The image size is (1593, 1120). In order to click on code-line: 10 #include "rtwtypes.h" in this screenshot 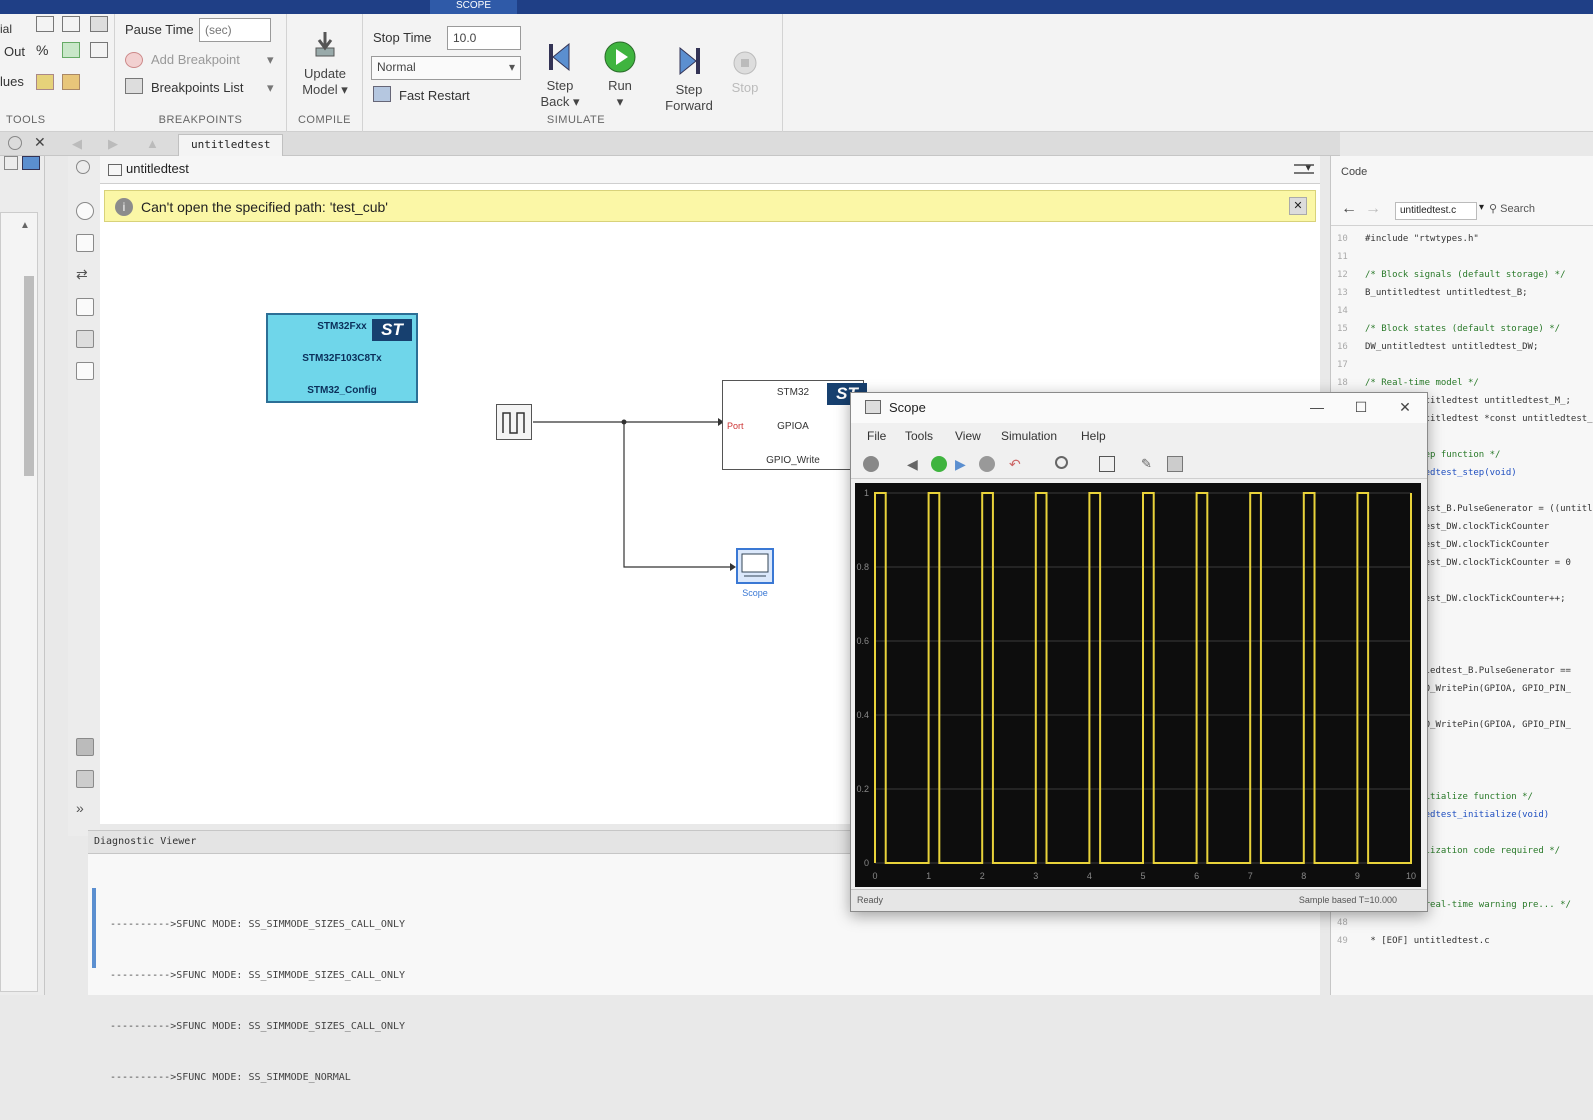, I will do `click(1465, 239)`.